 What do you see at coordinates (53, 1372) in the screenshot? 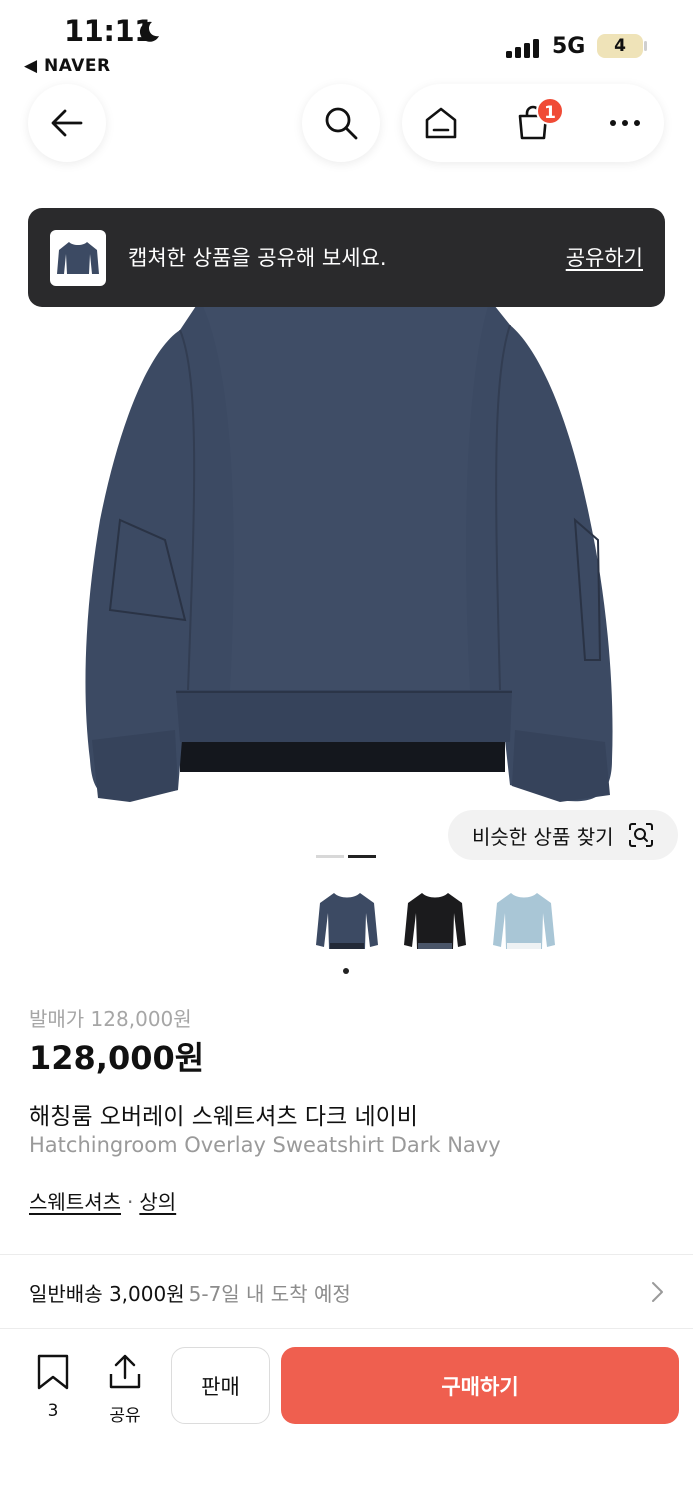
I see `bookmark-icon` at bounding box center [53, 1372].